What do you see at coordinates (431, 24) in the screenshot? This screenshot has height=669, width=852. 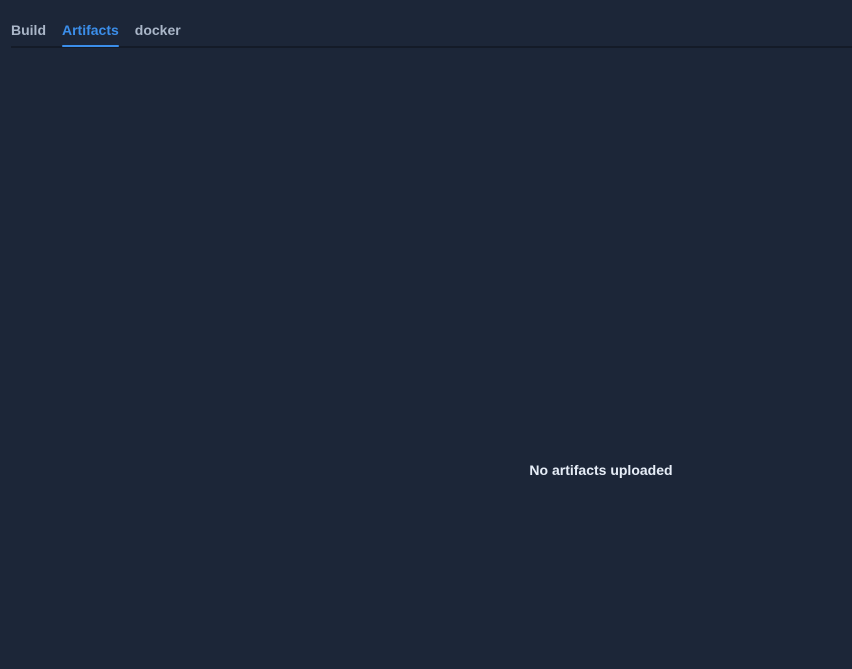 I see `tab-bar: Build Artifacts docker` at bounding box center [431, 24].